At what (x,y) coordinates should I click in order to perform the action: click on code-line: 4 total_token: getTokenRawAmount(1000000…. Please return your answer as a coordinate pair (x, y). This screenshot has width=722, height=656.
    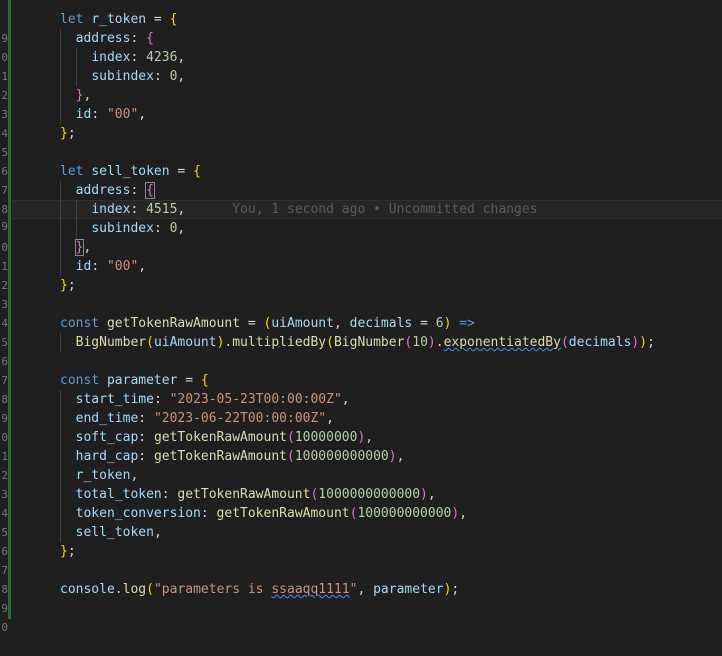
    Looking at the image, I should click on (361, 502).